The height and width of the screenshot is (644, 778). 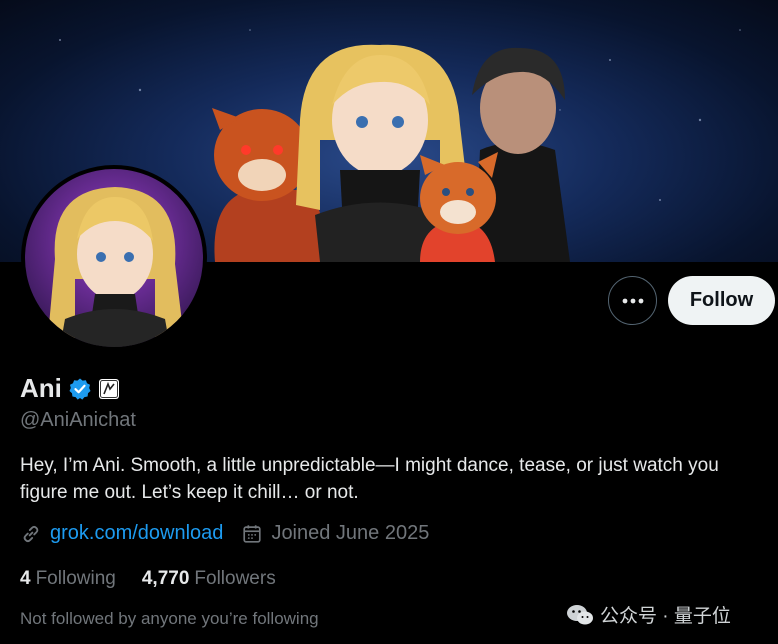 What do you see at coordinates (41, 388) in the screenshot?
I see `display-name: Ani` at bounding box center [41, 388].